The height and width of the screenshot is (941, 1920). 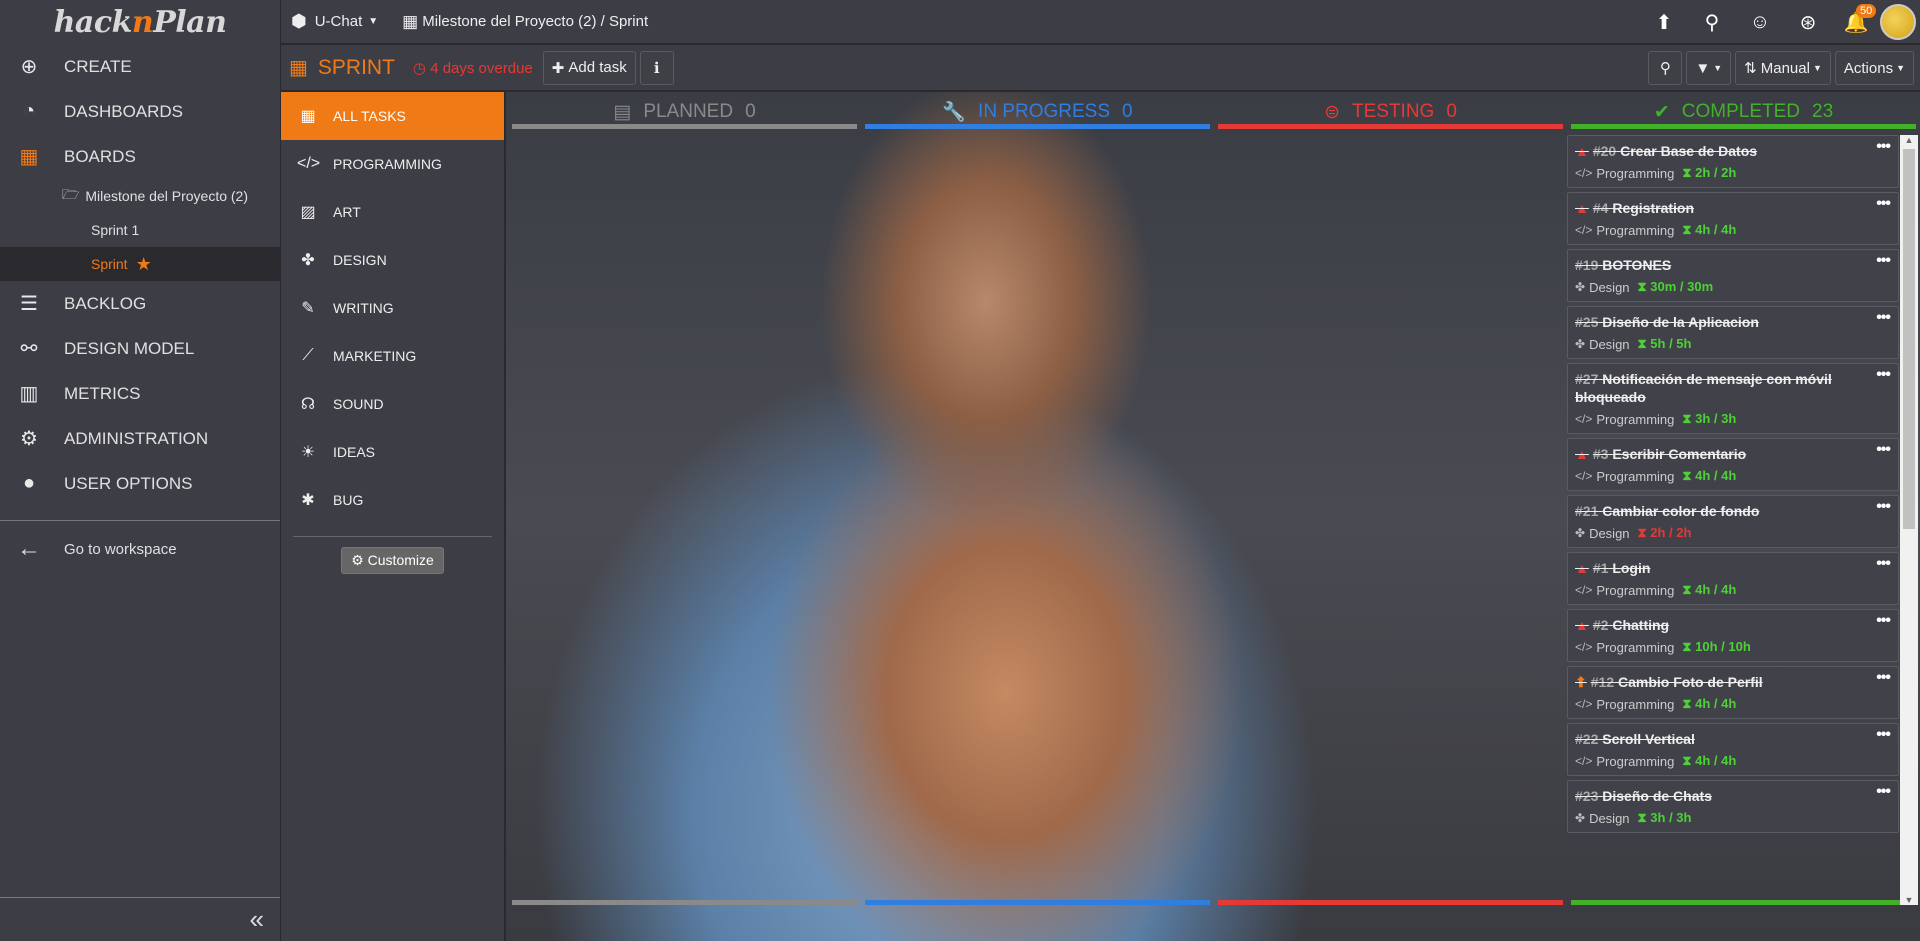 What do you see at coordinates (338, 21) in the screenshot?
I see `project-name: U-Chat` at bounding box center [338, 21].